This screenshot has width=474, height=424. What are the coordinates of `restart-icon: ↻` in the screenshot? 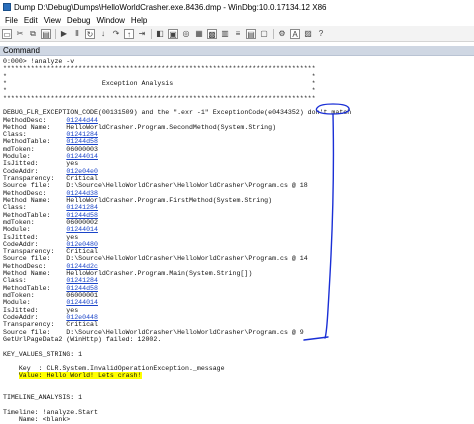 It's located at (90, 33).